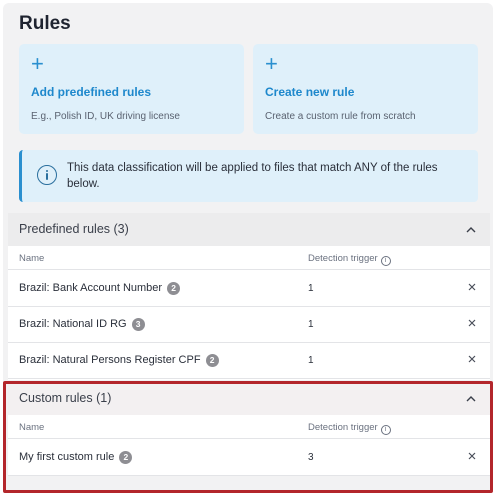 This screenshot has height=496, width=496. I want to click on table-row: Brazil: National ID RG 3 1, so click(249, 325).